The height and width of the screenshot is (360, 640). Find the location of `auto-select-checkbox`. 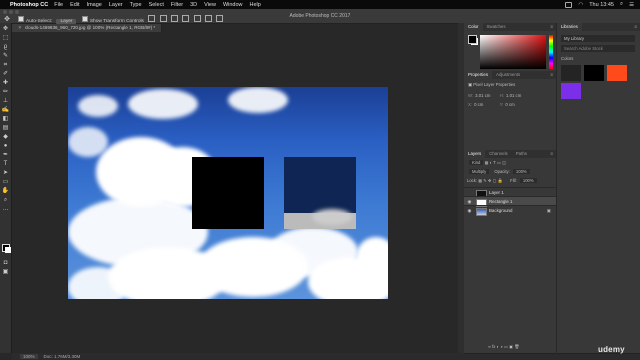

auto-select-checkbox is located at coordinates (21, 18).